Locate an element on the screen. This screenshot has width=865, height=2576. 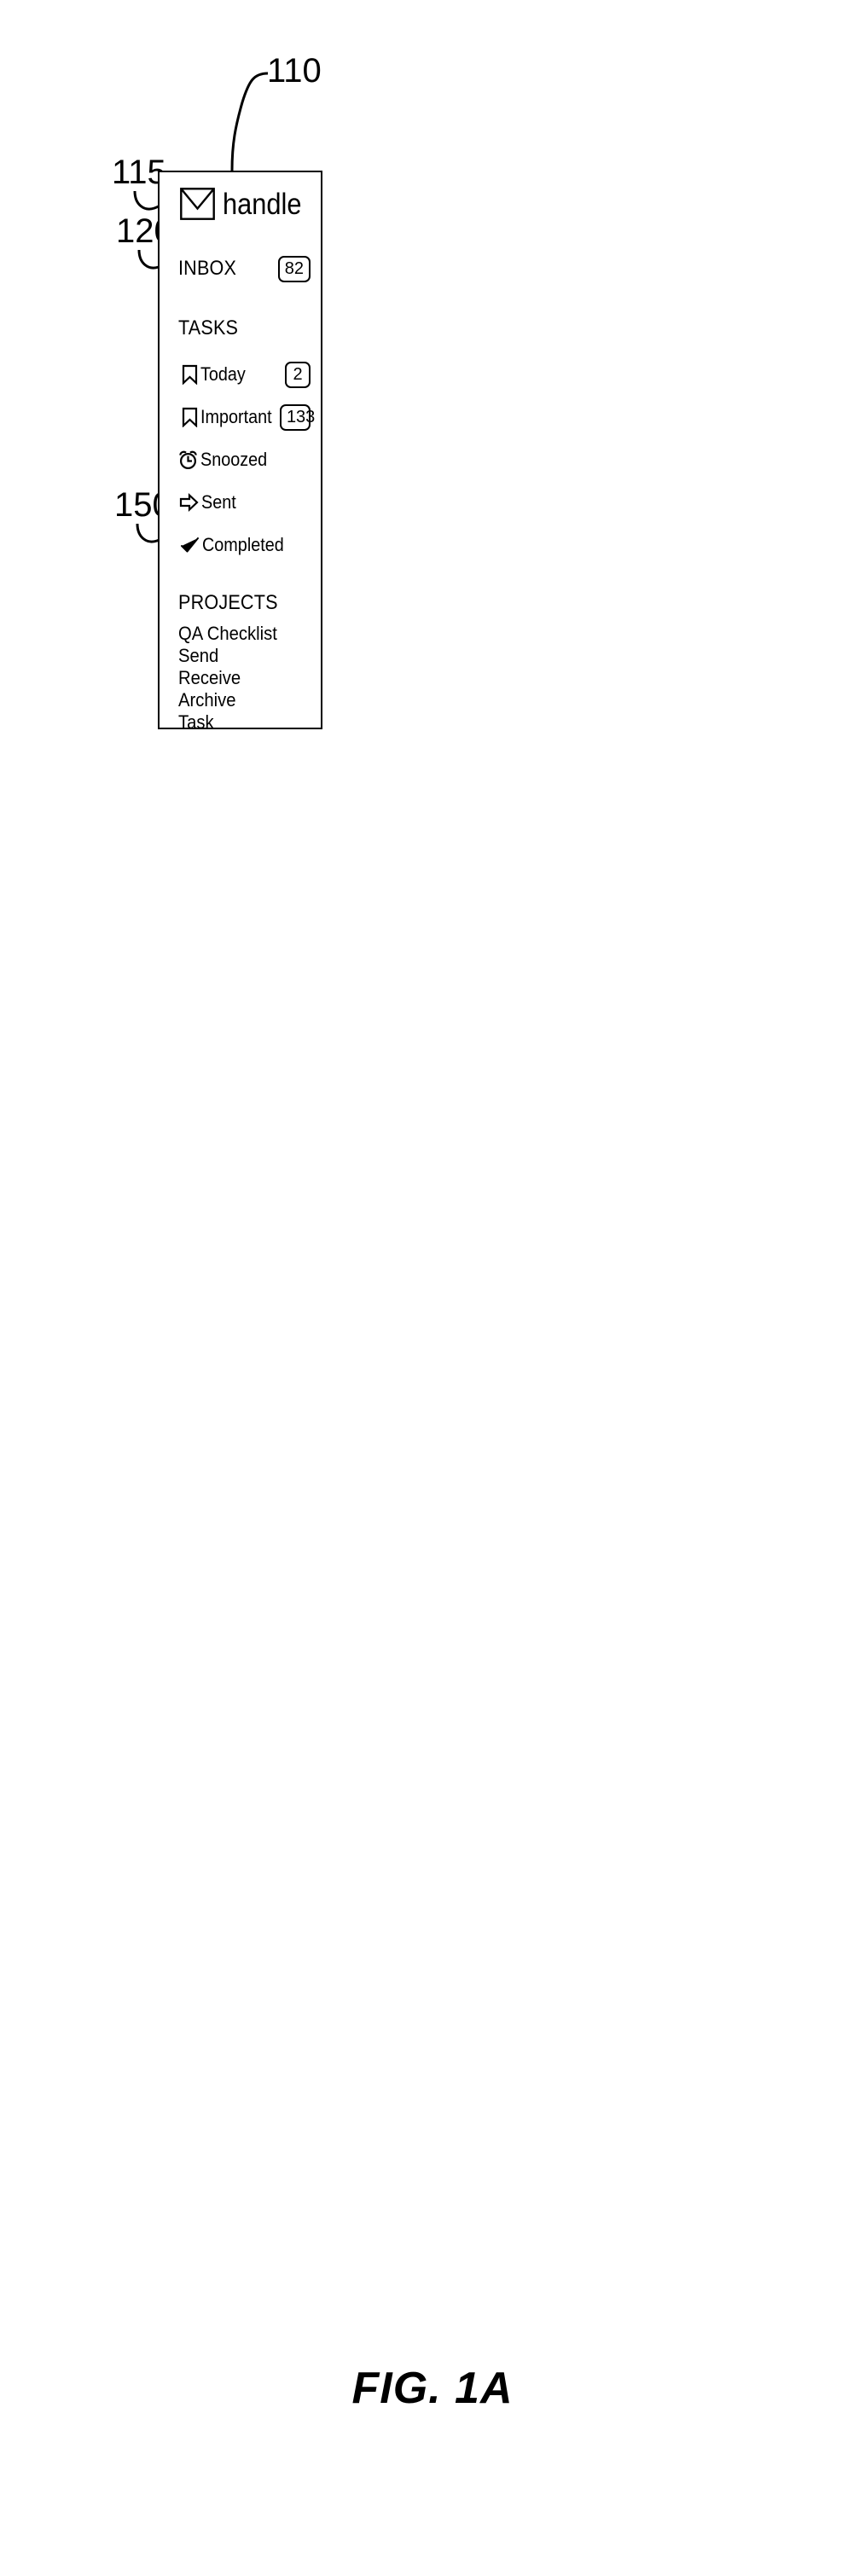
tasks-item-today: Today 2 is located at coordinates (240, 374).